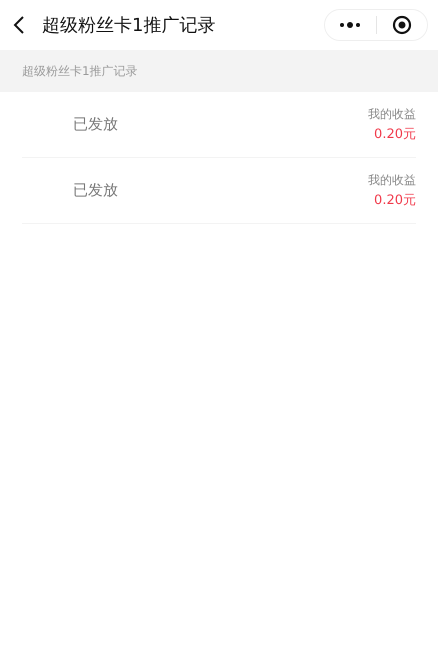 The height and width of the screenshot is (656, 438). I want to click on more-icon, so click(350, 25).